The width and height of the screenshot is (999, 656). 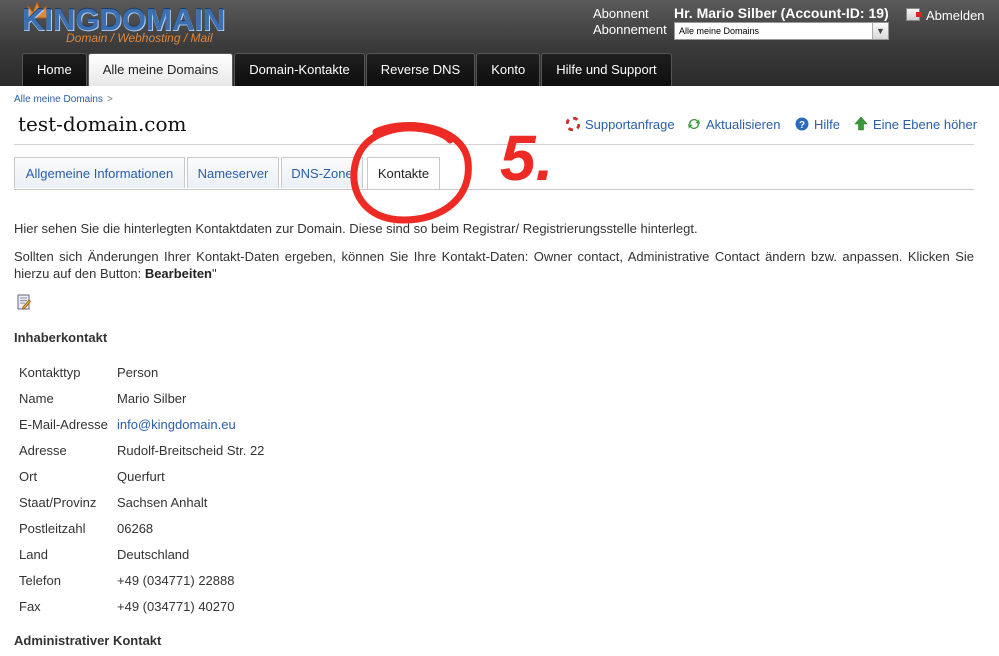 What do you see at coordinates (411, 173) in the screenshot?
I see `annotation-circle` at bounding box center [411, 173].